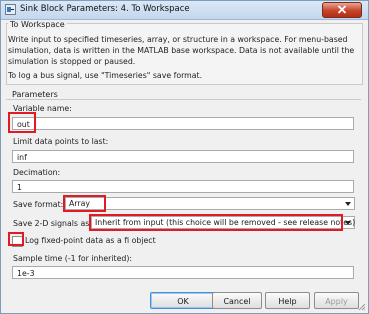  What do you see at coordinates (105, 9) in the screenshot?
I see `window-title: Sink Block Parameters: 4. To Workspace` at bounding box center [105, 9].